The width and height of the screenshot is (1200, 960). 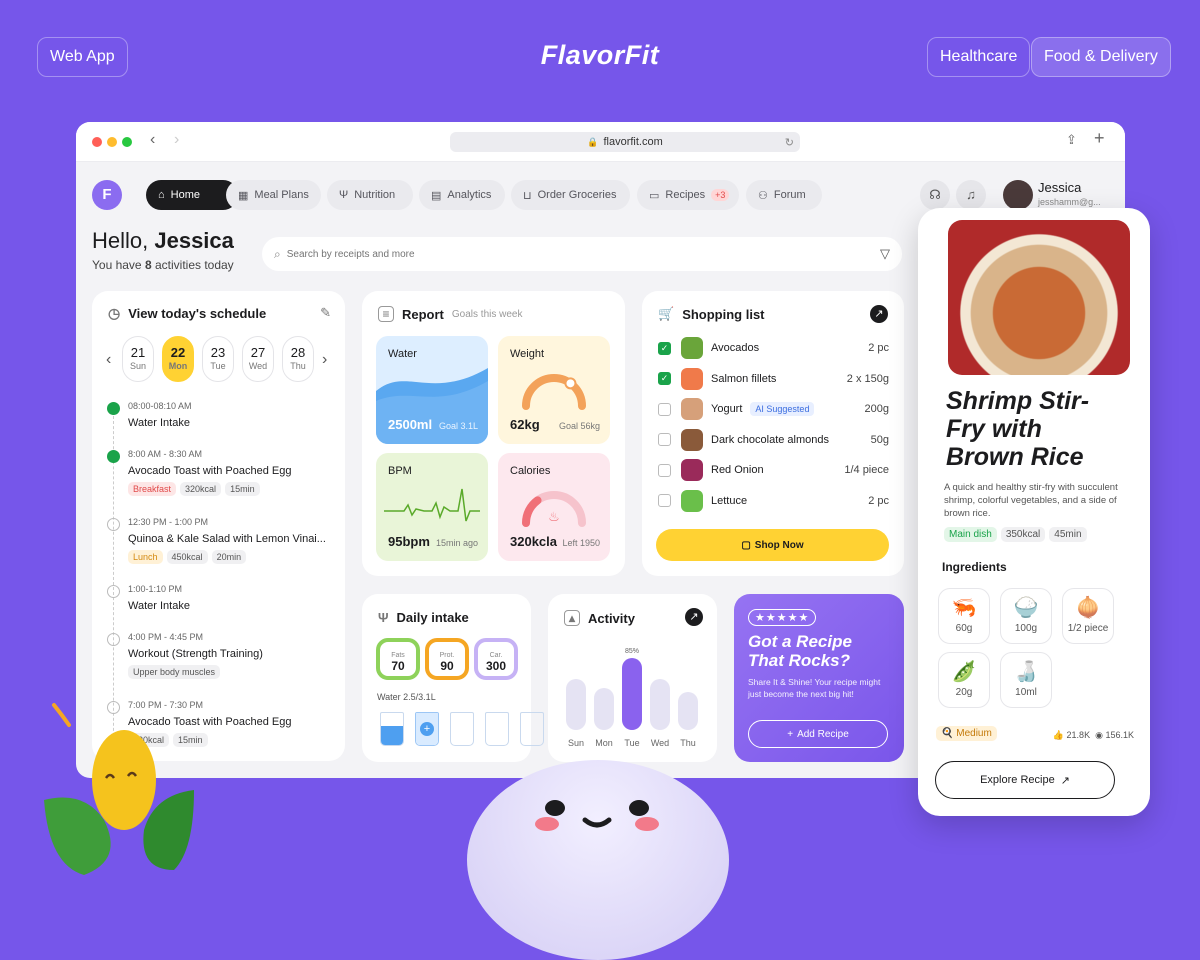 I want to click on add-recipe-button: + Add Recipe, so click(x=818, y=734).